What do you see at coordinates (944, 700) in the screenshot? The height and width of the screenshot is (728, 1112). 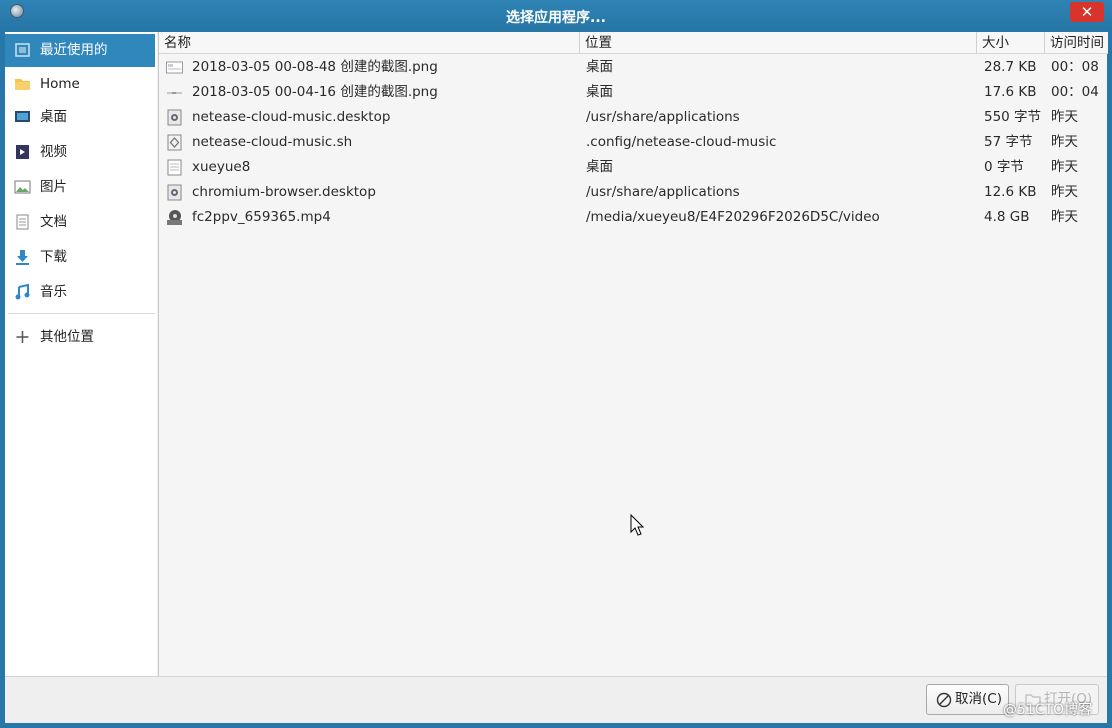 I see `cancel-icon` at bounding box center [944, 700].